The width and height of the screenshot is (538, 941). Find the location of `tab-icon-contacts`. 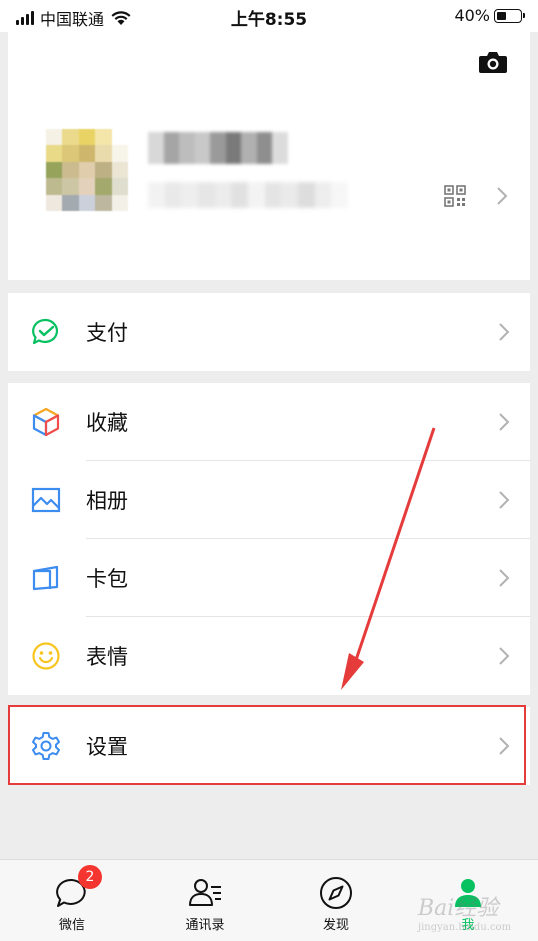

tab-icon-contacts is located at coordinates (205, 893).